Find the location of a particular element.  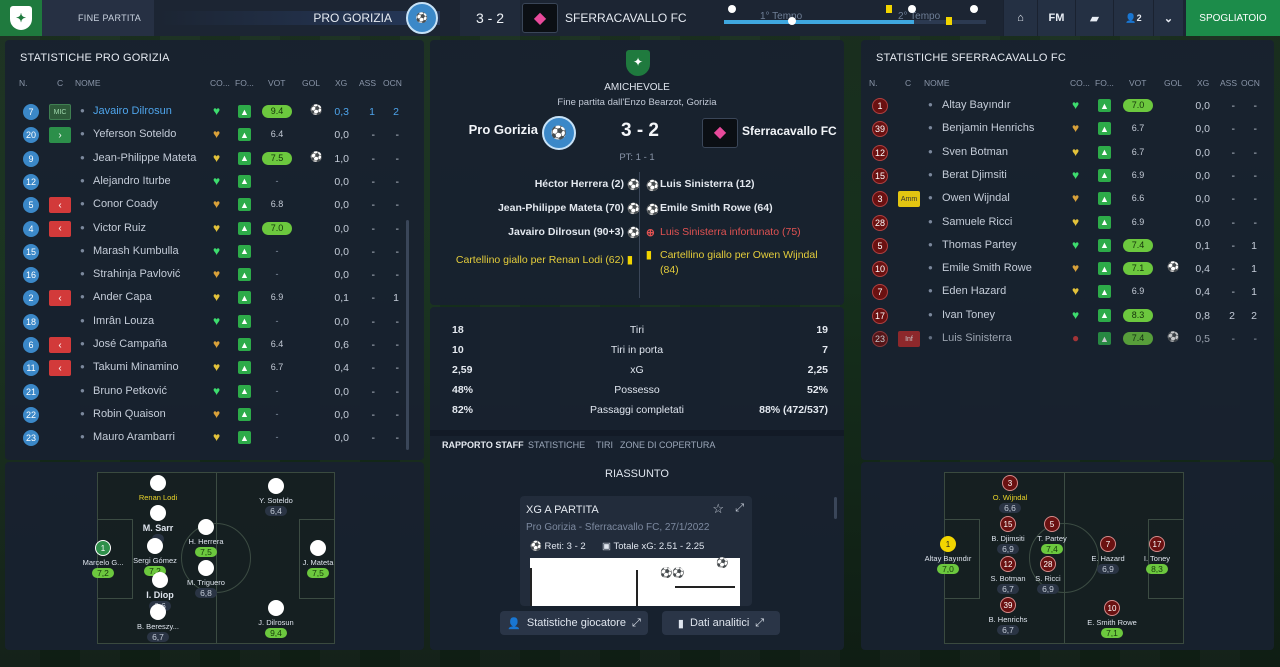

player-name: Alejandro Iturbe is located at coordinates (132, 181).